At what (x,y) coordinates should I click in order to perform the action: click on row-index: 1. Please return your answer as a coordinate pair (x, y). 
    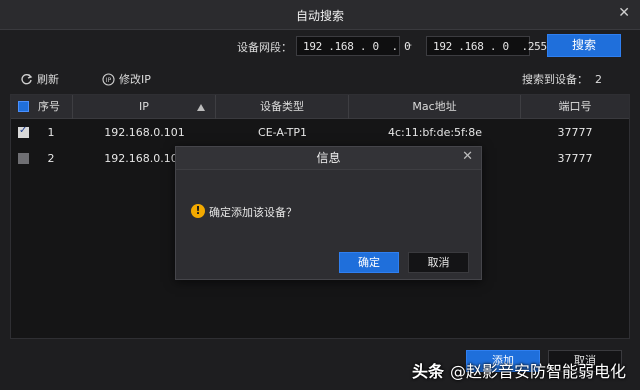
    Looking at the image, I should click on (51, 132).